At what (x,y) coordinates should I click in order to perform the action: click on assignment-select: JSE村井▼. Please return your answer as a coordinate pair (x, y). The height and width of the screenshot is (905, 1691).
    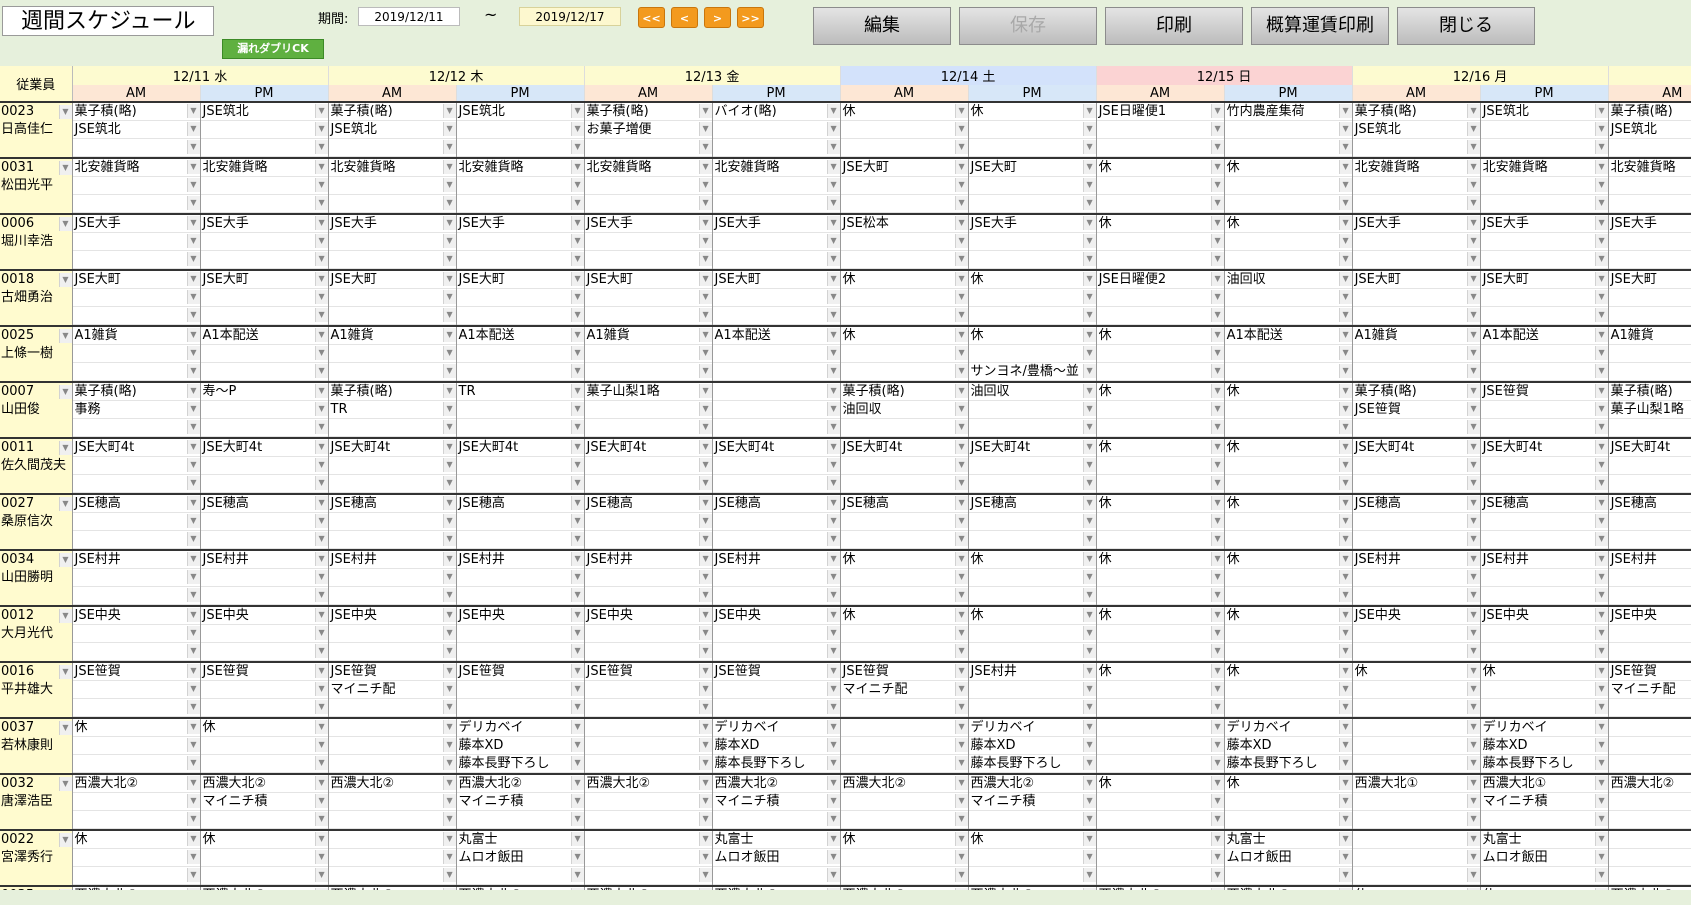
    Looking at the image, I should click on (1649, 560).